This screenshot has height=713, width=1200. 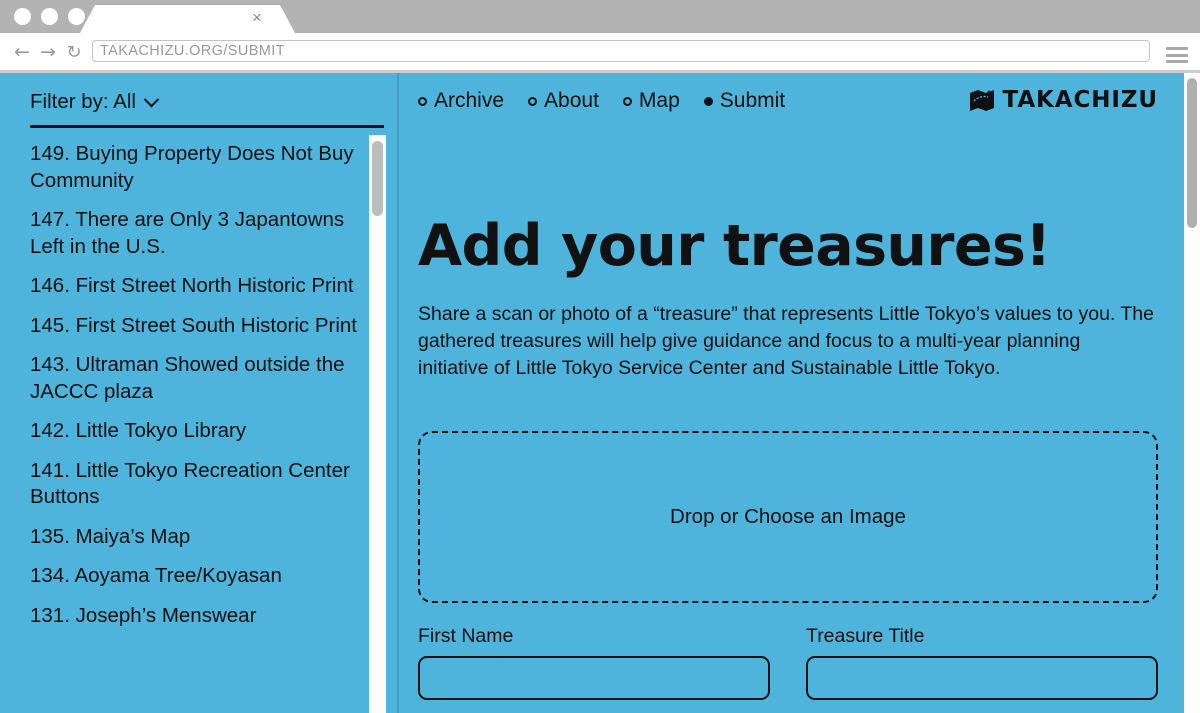 I want to click on address-bar: TAKACHIZU.ORG/SUBMIT, so click(x=621, y=51).